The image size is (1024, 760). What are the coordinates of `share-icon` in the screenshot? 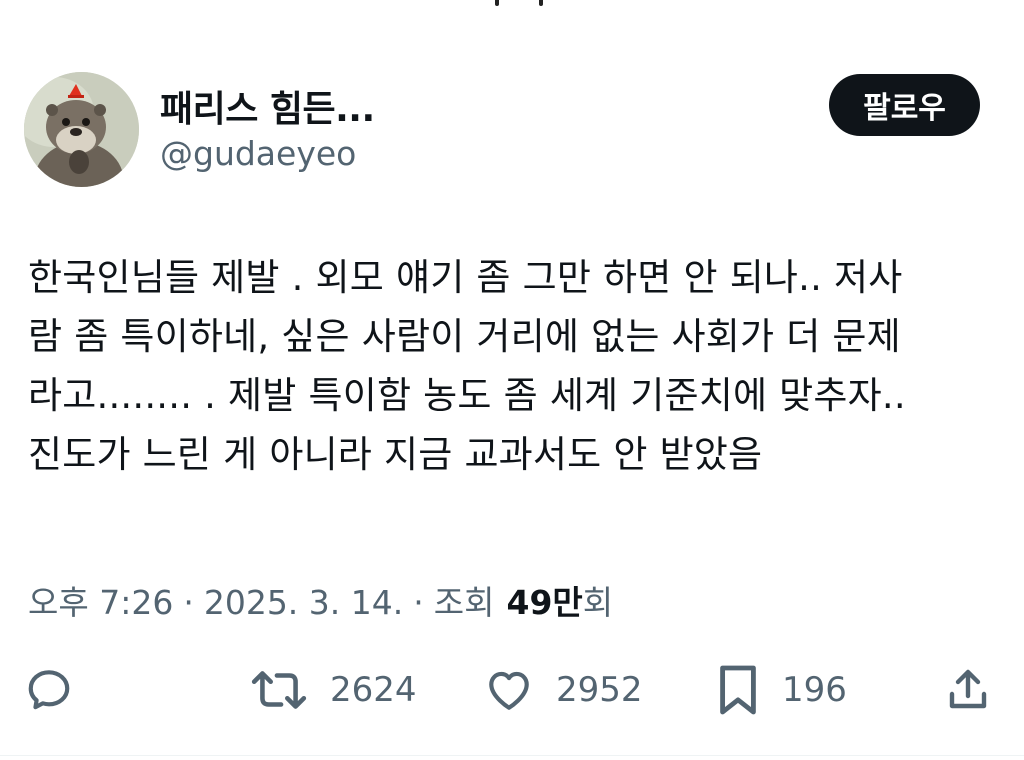 It's located at (968, 689).